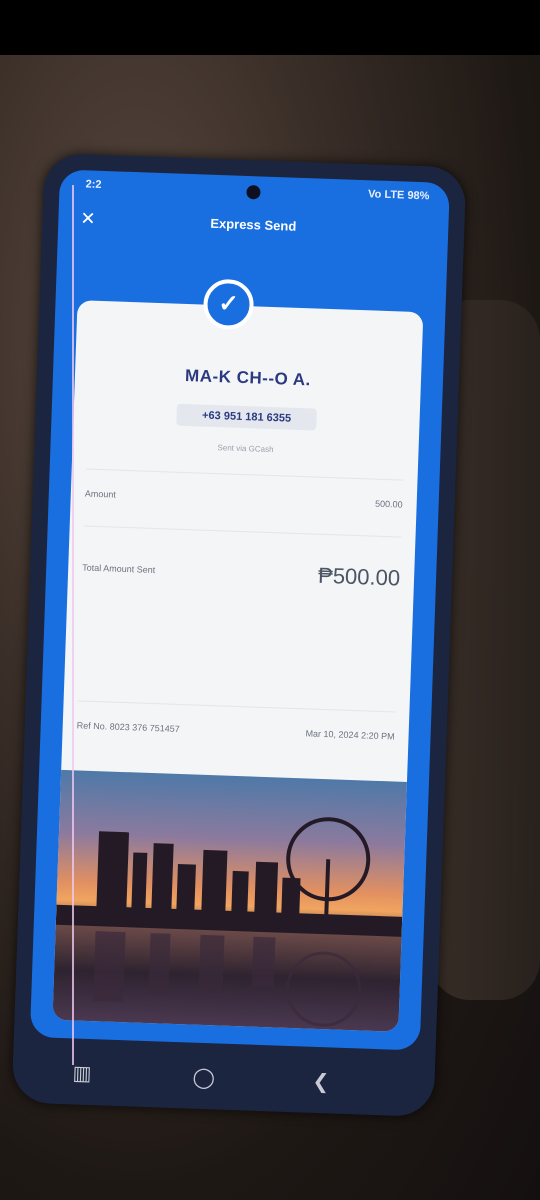 The height and width of the screenshot is (1200, 540). What do you see at coordinates (203, 1078) in the screenshot?
I see `home-icon: ◯` at bounding box center [203, 1078].